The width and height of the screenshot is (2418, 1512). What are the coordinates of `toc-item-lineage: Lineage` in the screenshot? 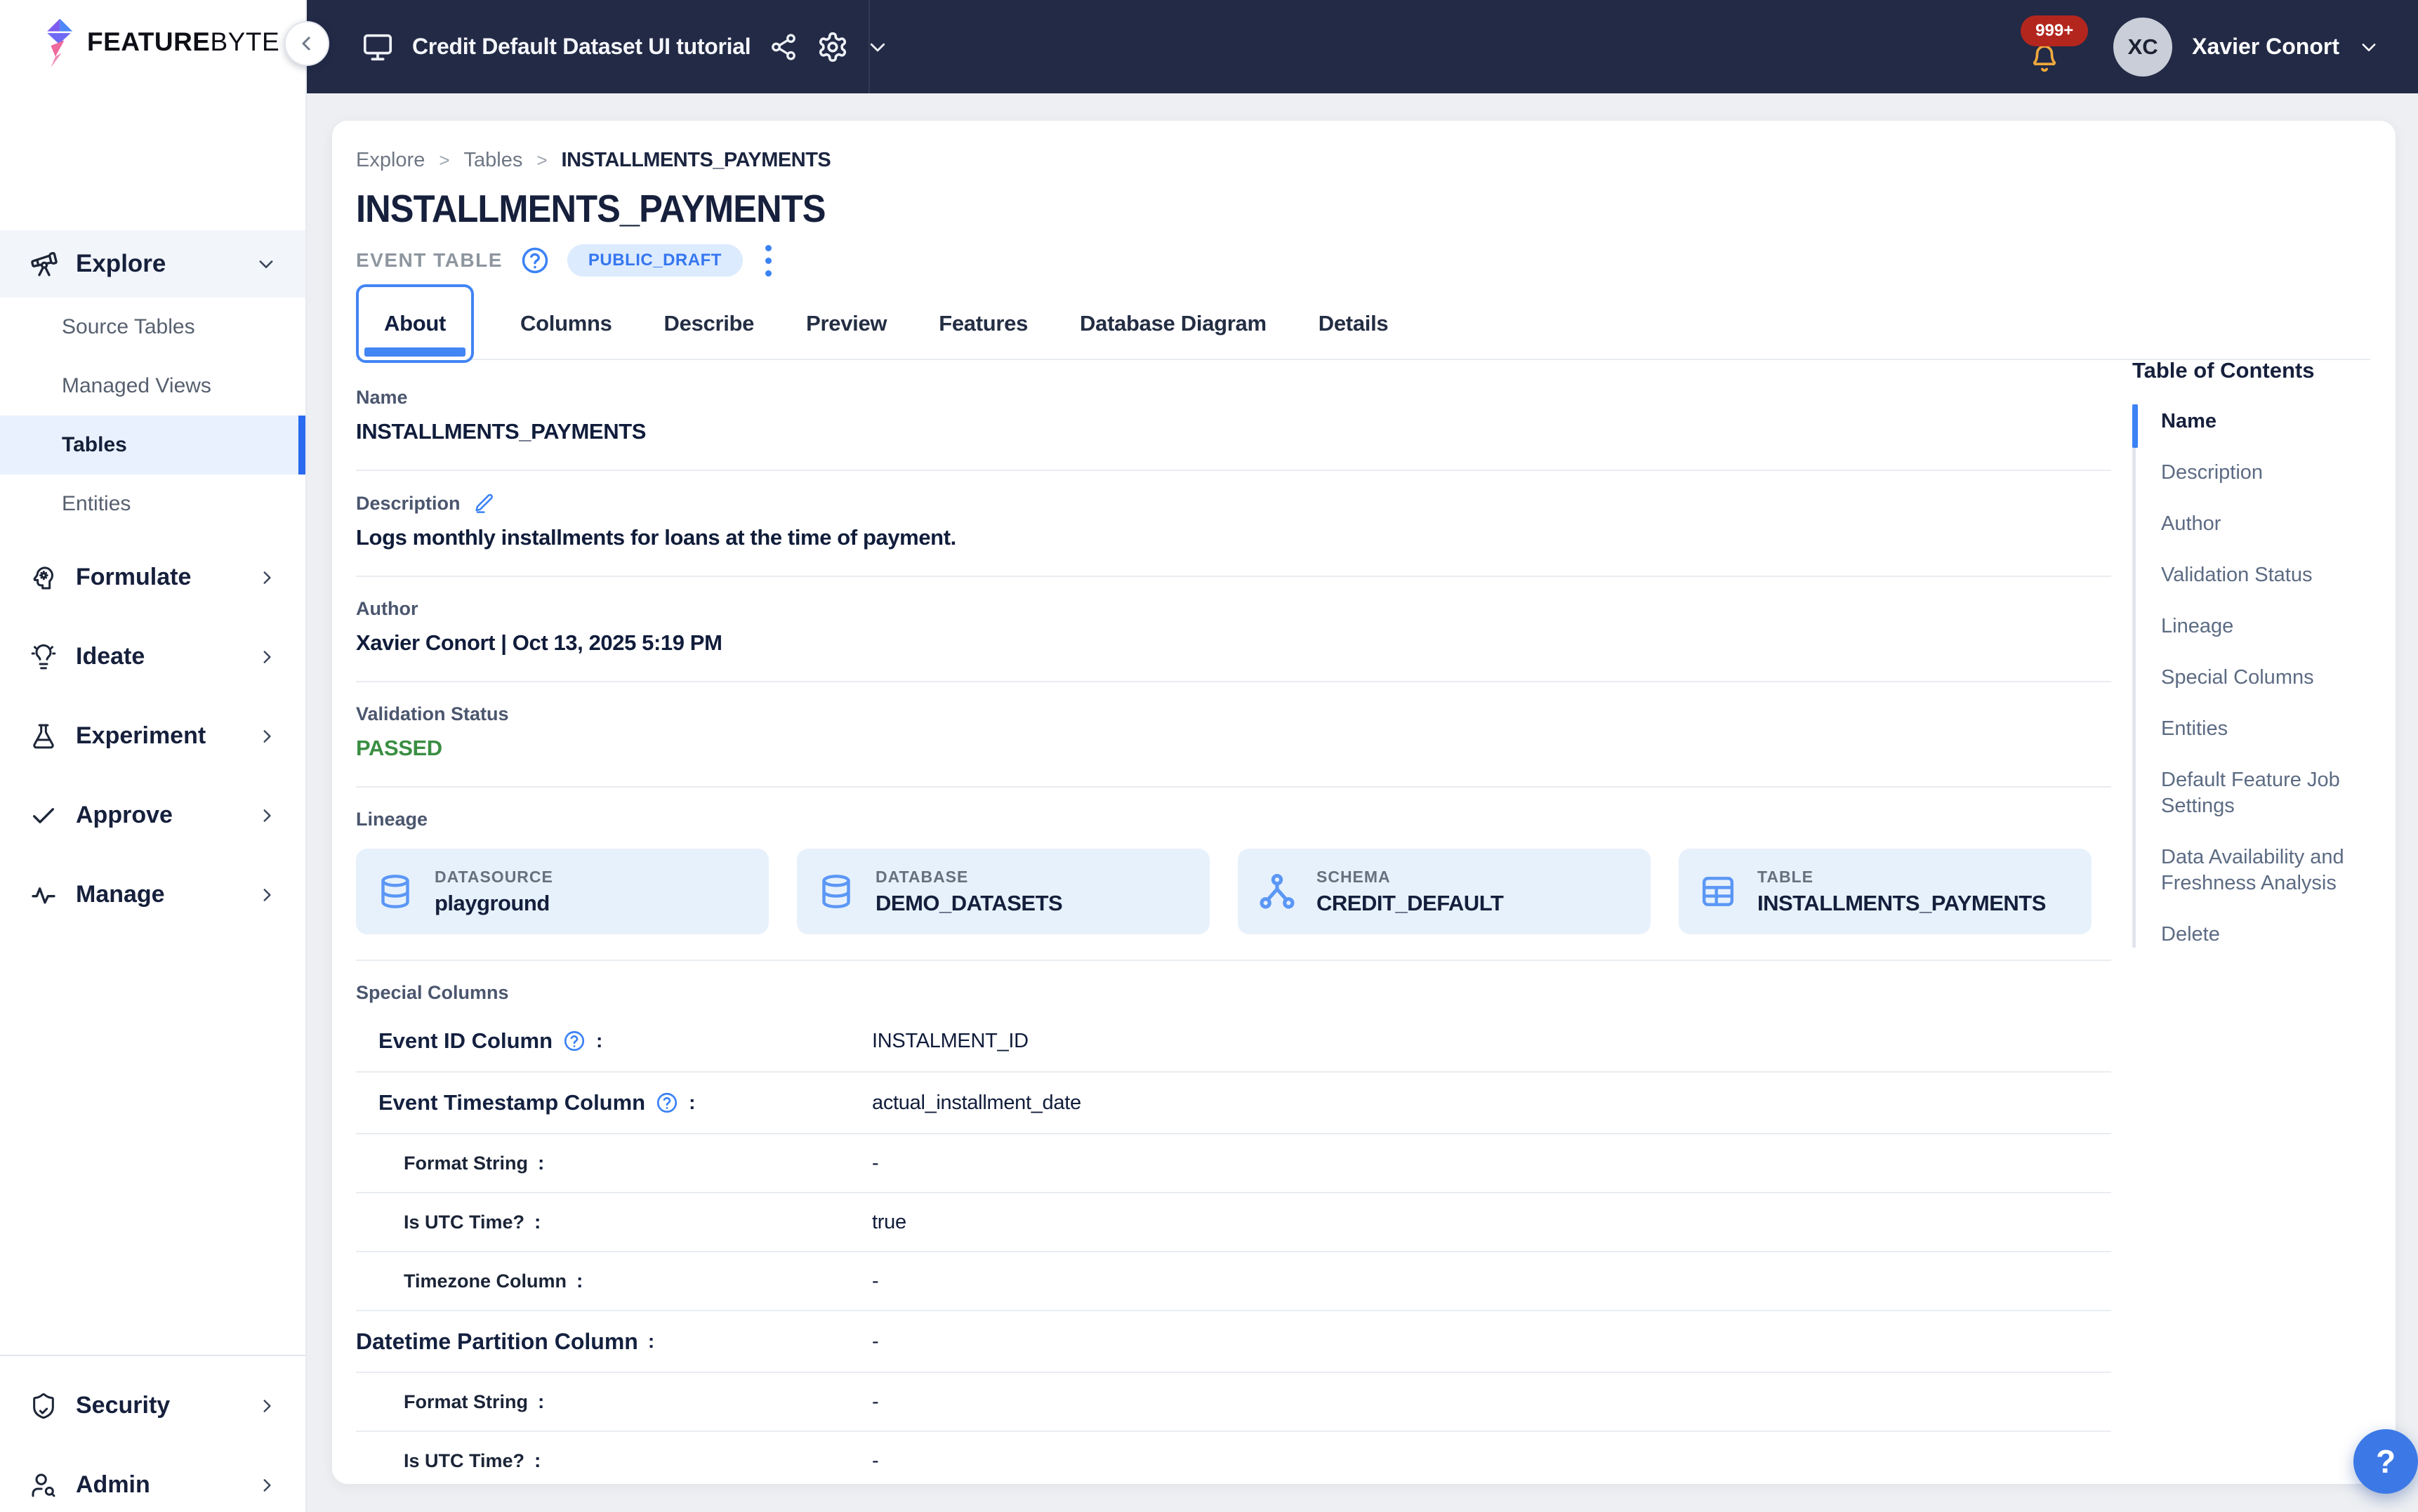 It's located at (2276, 626).